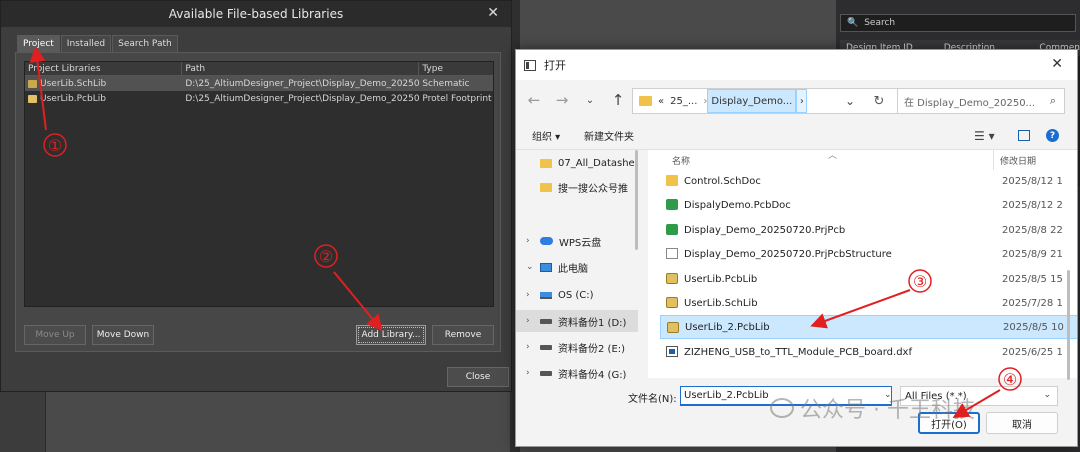 This screenshot has height=452, width=1080. What do you see at coordinates (86, 43) in the screenshot?
I see `tab-installed: Installed` at bounding box center [86, 43].